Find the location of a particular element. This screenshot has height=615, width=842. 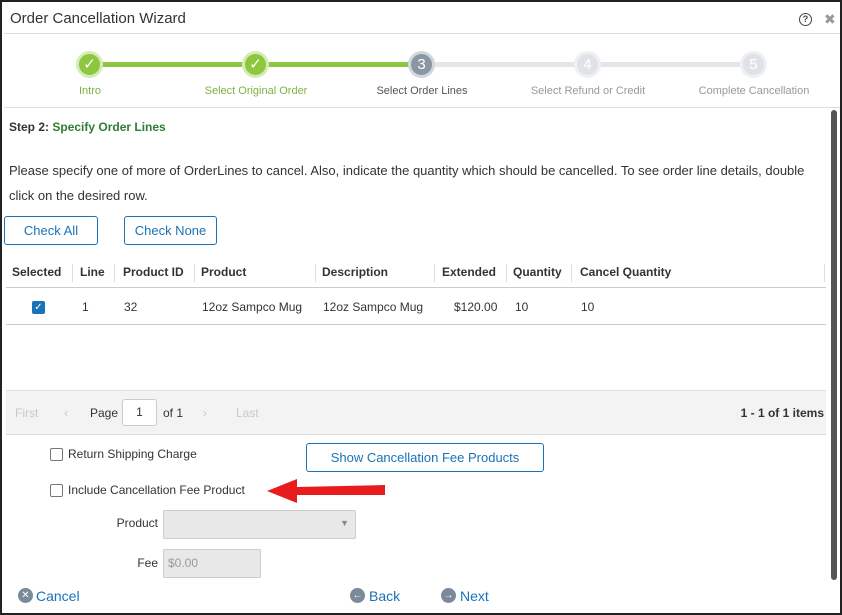

next-button: Next is located at coordinates (474, 596).